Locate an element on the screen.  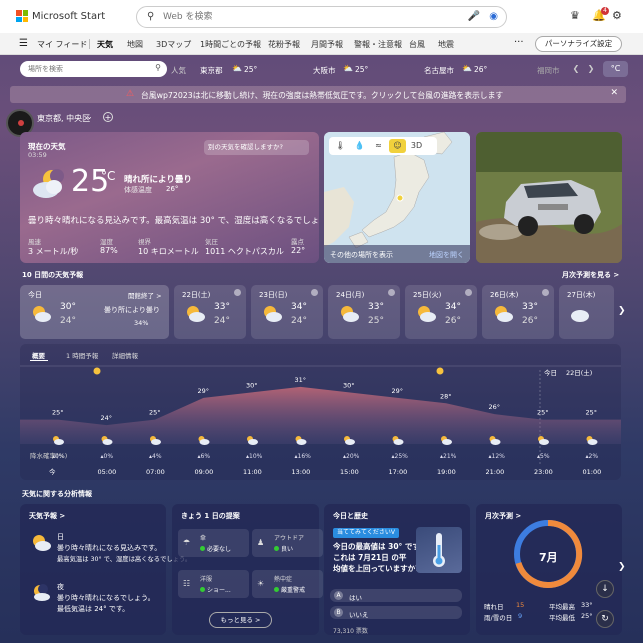
hourly-time-label: 07:00 is located at coordinates (155, 472).